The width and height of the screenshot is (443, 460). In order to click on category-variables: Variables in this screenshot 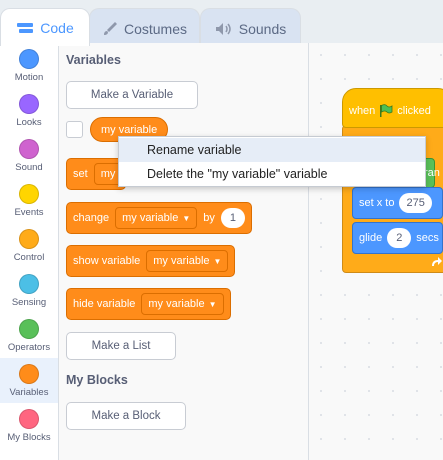, I will do `click(29, 380)`.